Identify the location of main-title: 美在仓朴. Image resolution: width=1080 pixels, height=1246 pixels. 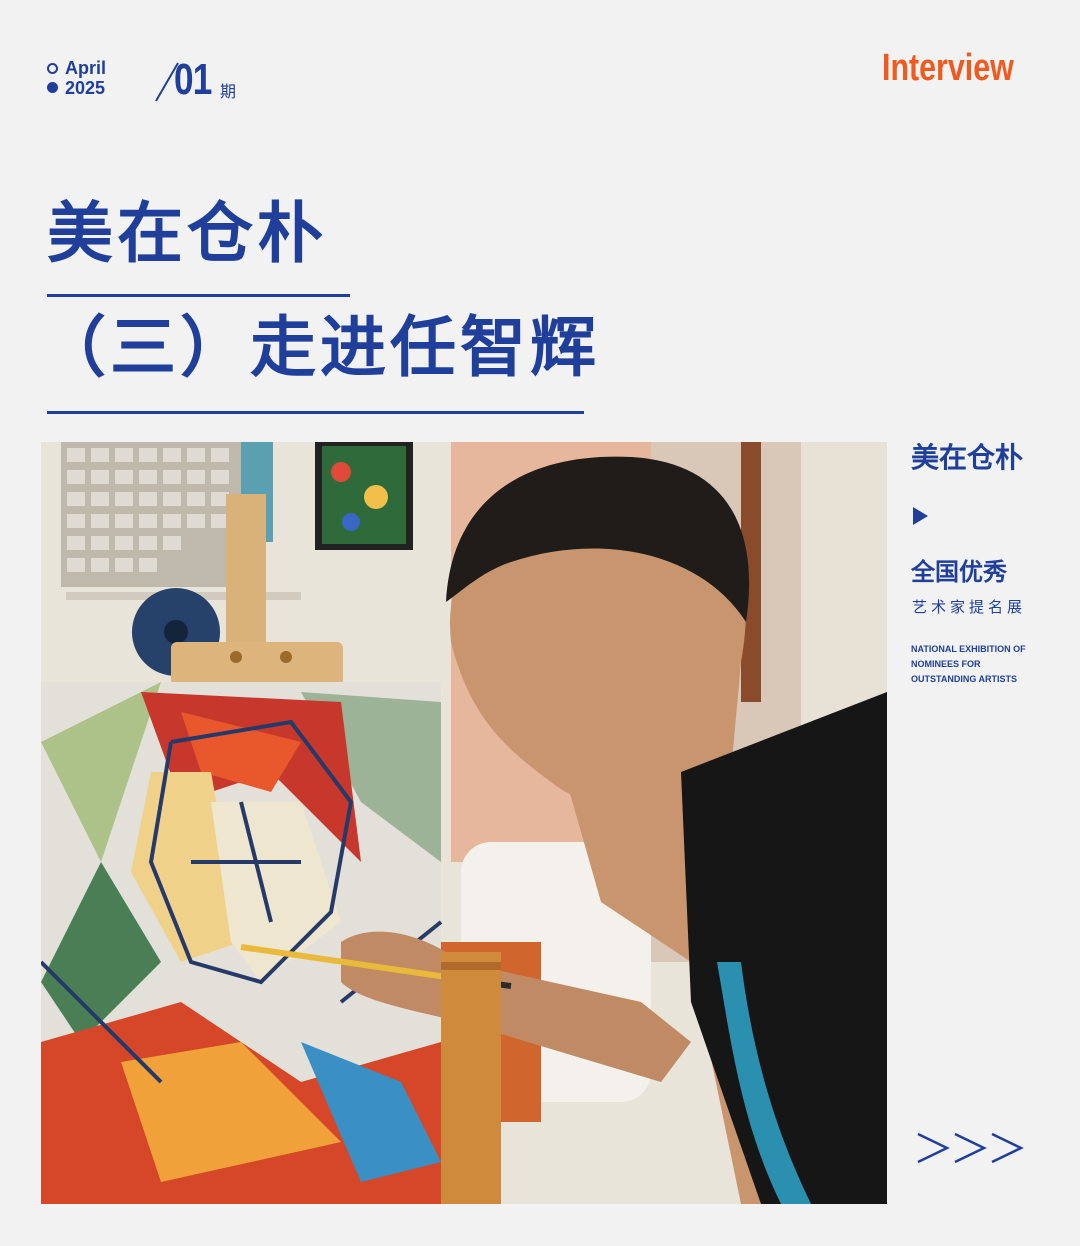
(187, 233).